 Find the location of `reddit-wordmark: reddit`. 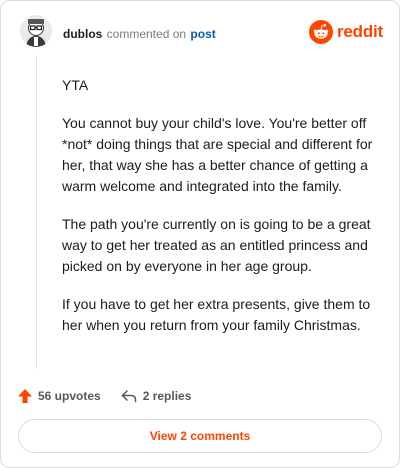

reddit-wordmark: reddit is located at coordinates (360, 31).